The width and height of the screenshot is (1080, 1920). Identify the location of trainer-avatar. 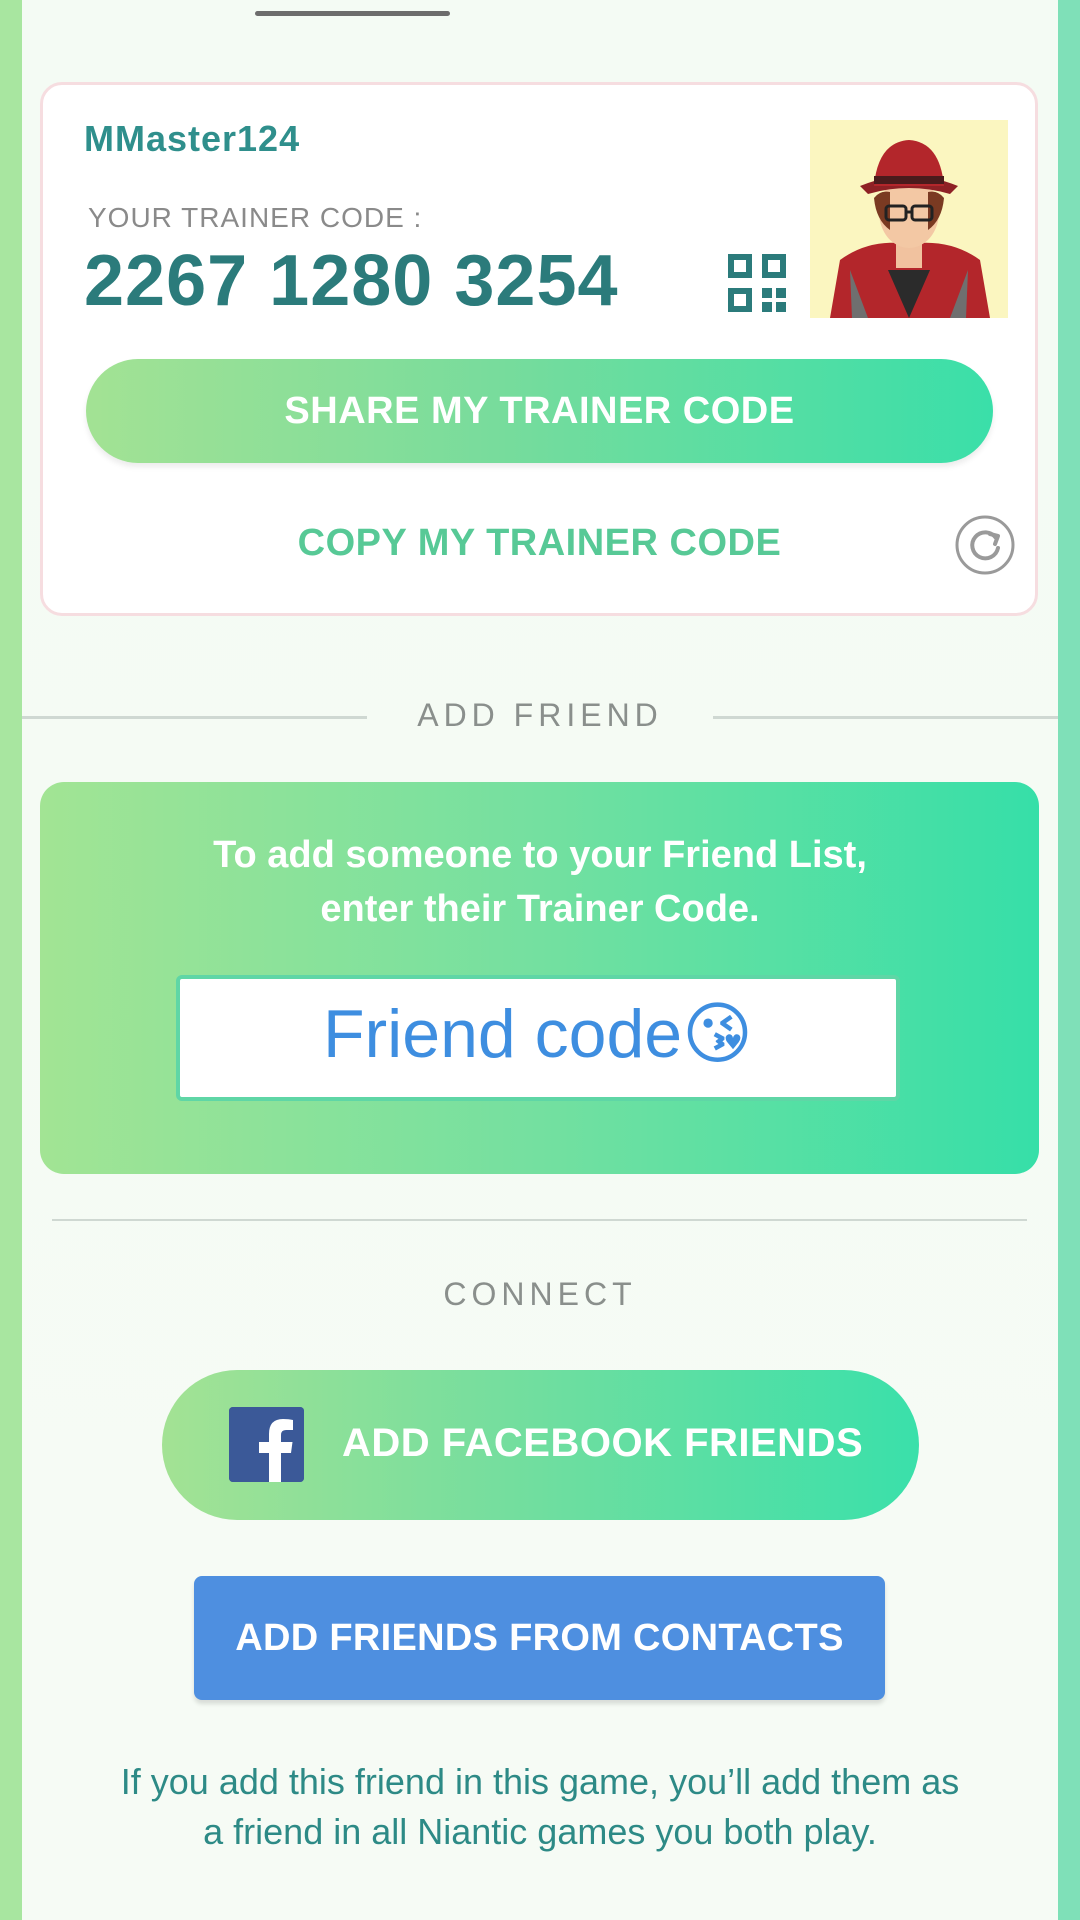
(909, 219).